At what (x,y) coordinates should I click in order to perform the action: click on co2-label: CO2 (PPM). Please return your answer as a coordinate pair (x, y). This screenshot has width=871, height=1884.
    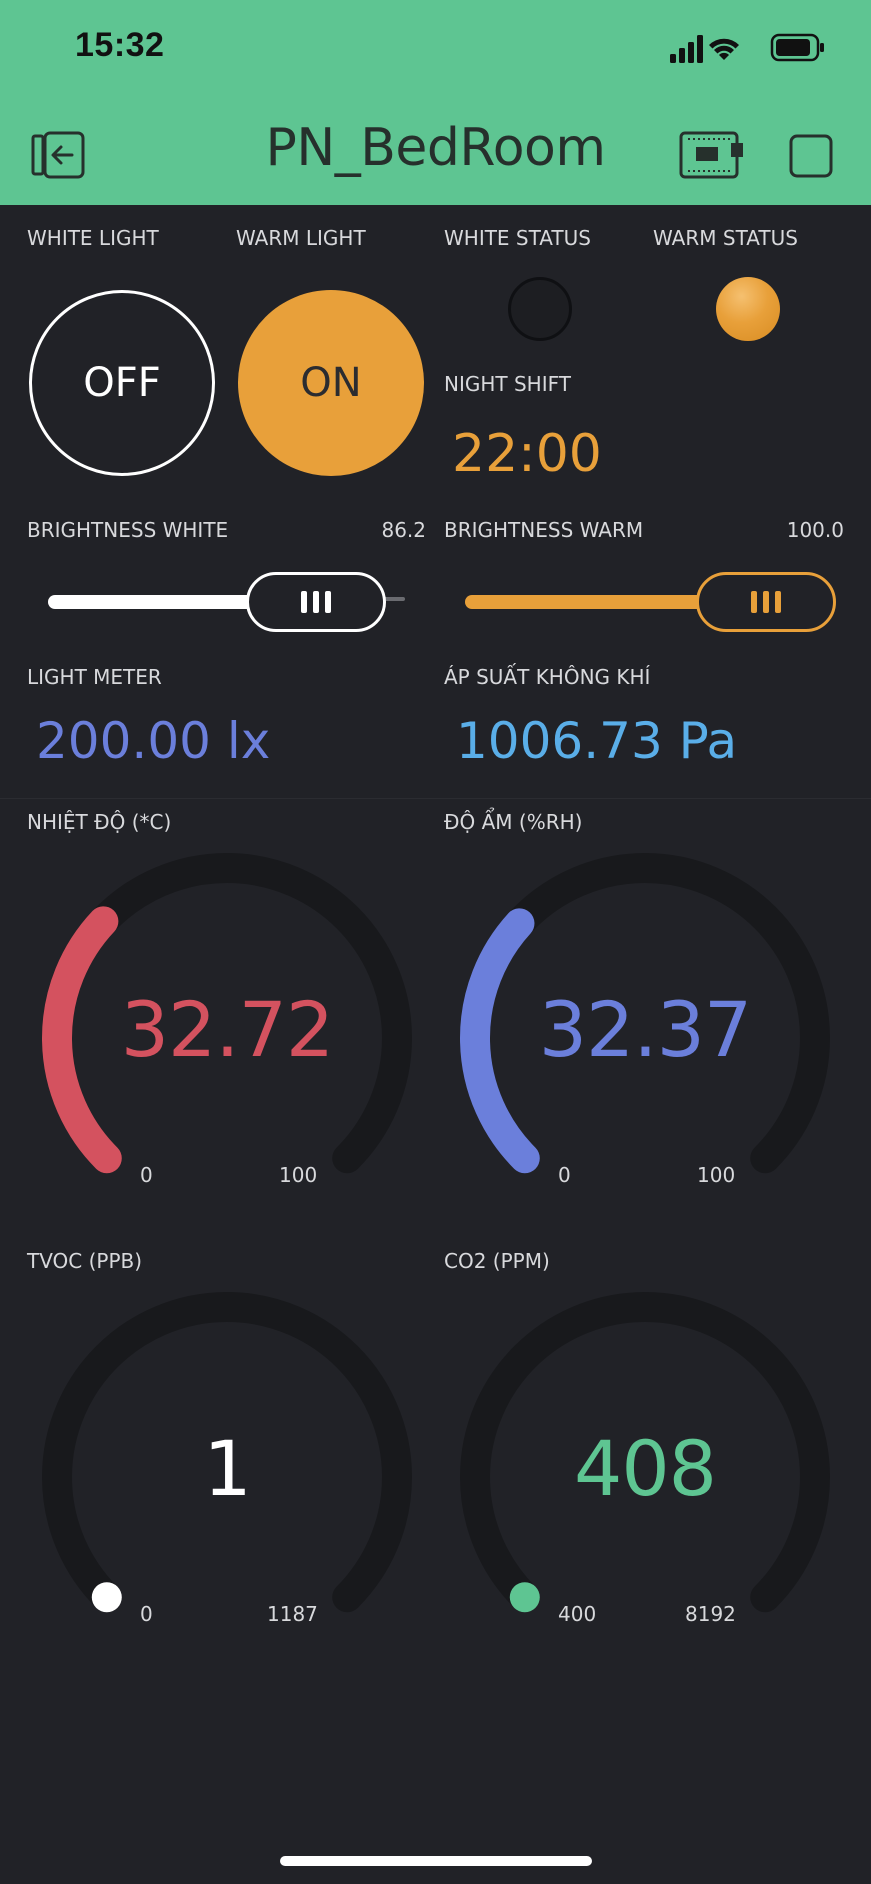
    Looking at the image, I should click on (497, 1261).